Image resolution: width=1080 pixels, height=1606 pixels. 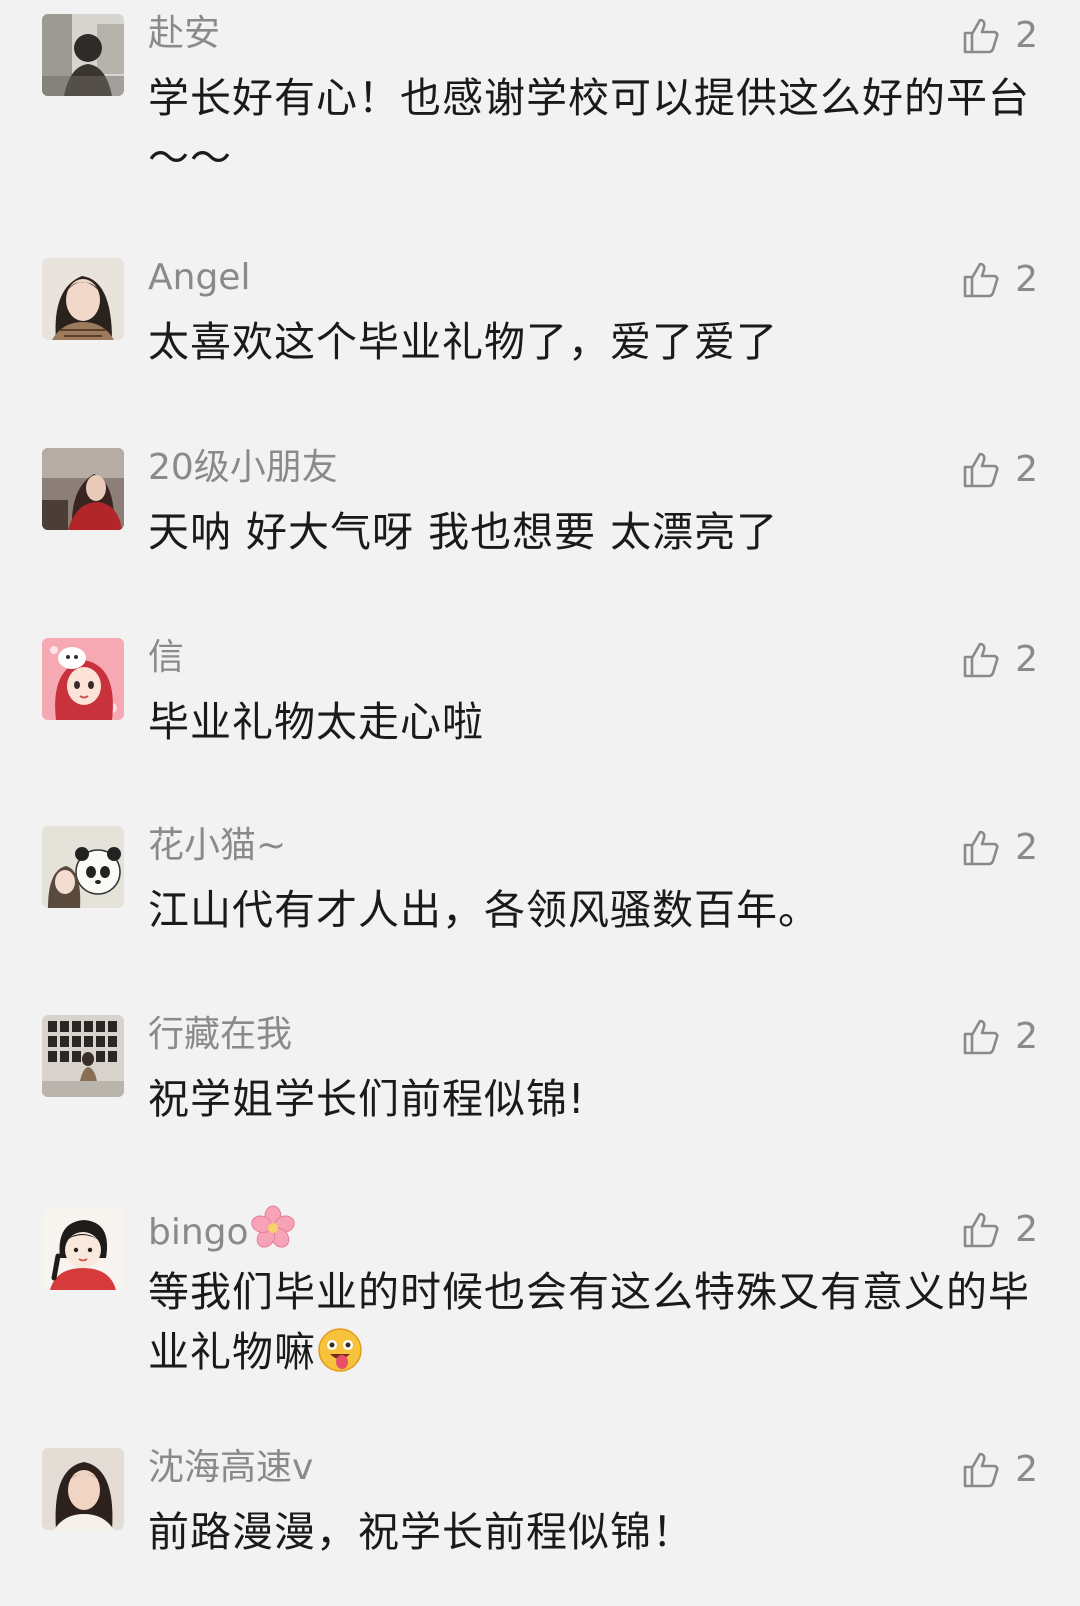 What do you see at coordinates (484, 910) in the screenshot?
I see `comment-text: 江山代有才人出，各领风骚数百年。` at bounding box center [484, 910].